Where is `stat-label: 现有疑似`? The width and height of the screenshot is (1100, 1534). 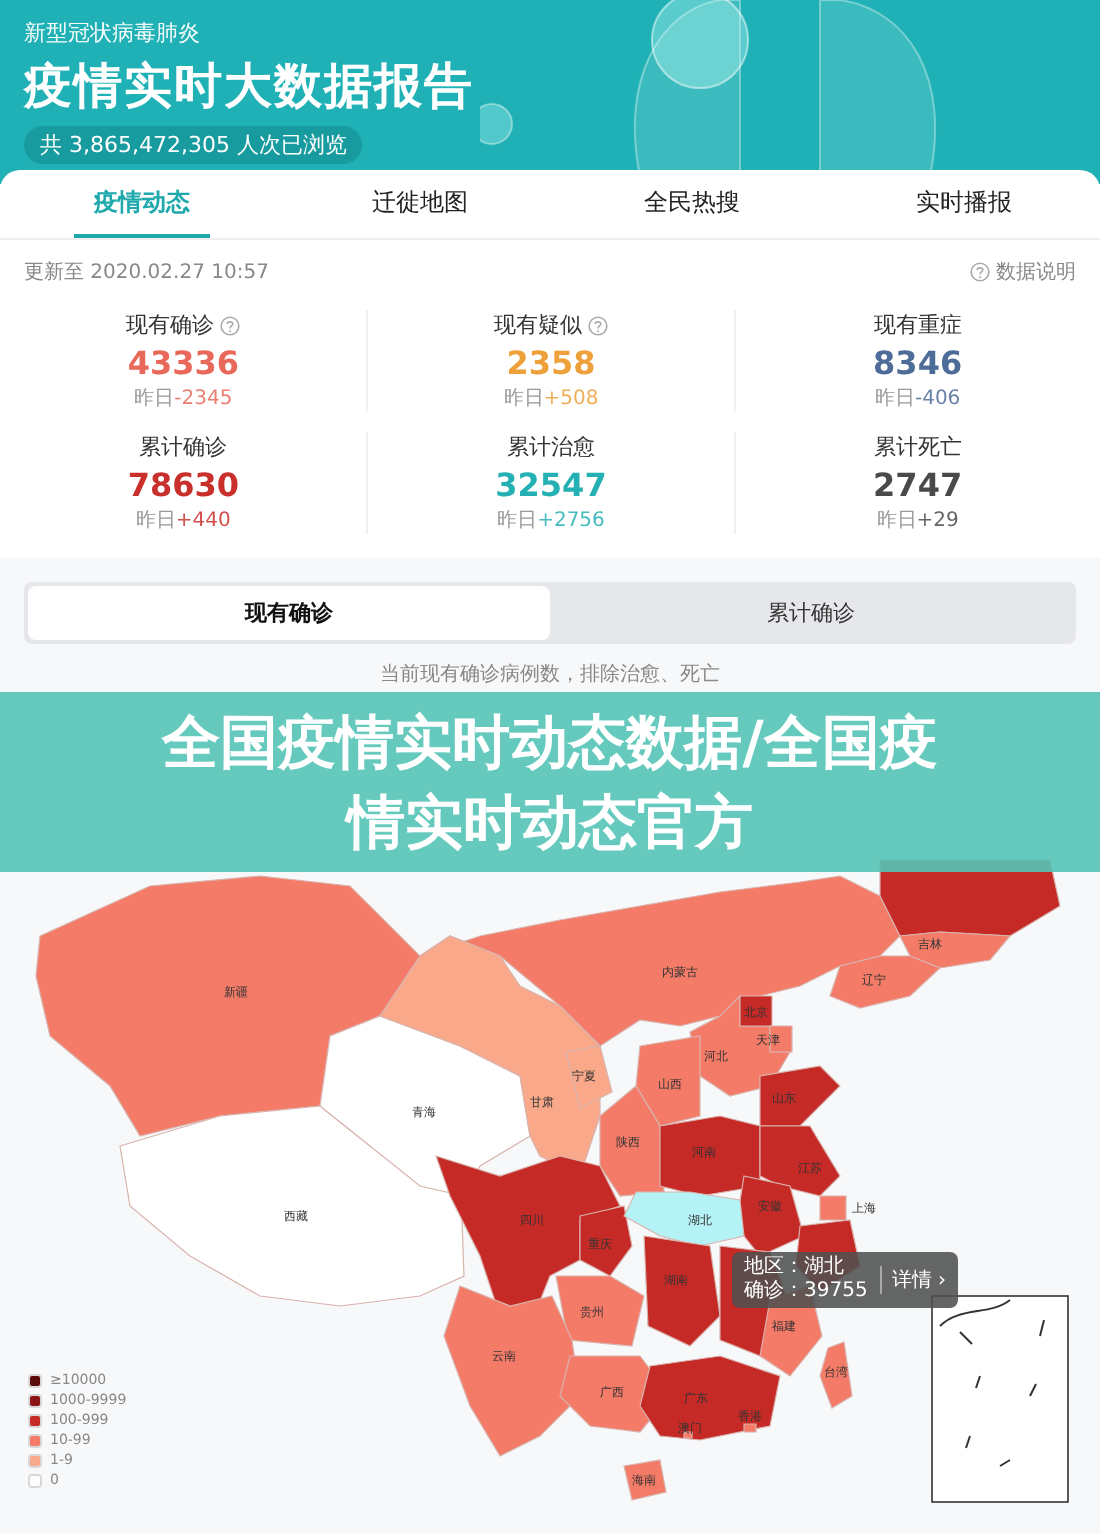 stat-label: 现有疑似 is located at coordinates (537, 325).